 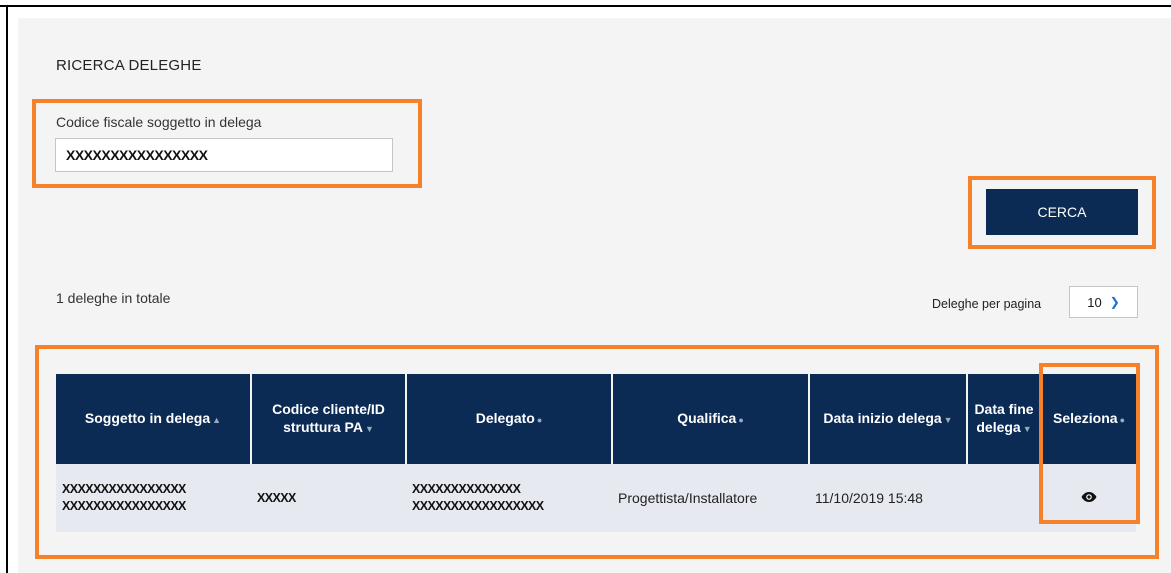 What do you see at coordinates (888, 419) in the screenshot?
I see `column-header-data-inizio: Data inizio delega ▼` at bounding box center [888, 419].